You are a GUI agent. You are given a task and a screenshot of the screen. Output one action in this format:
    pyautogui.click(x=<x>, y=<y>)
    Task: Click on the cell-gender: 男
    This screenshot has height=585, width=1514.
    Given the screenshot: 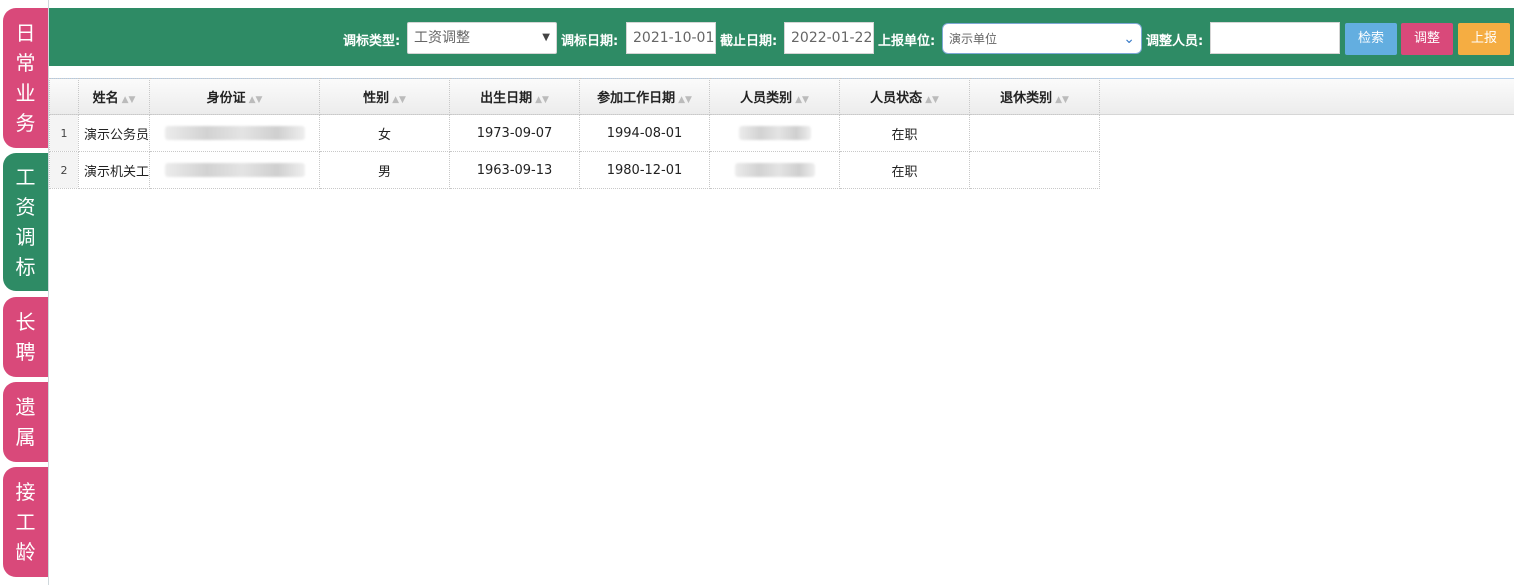 What is the action you would take?
    pyautogui.click(x=385, y=170)
    